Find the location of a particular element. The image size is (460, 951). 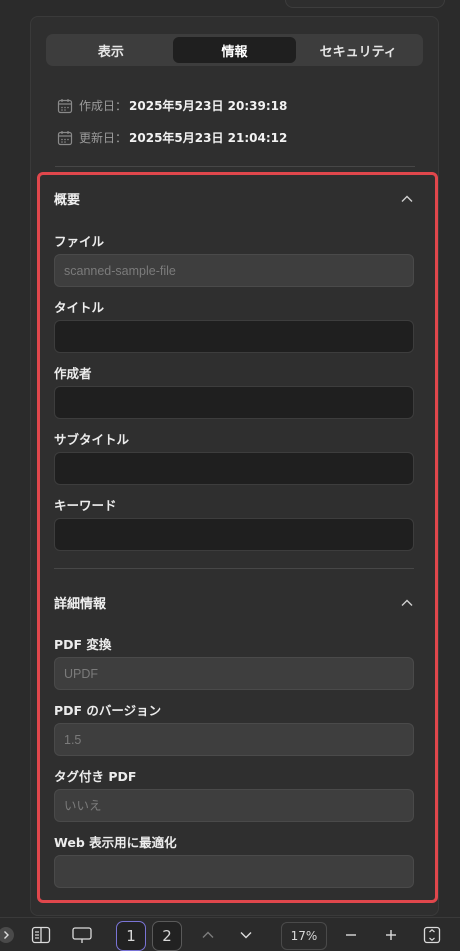

zoom-out-button is located at coordinates (351, 935).